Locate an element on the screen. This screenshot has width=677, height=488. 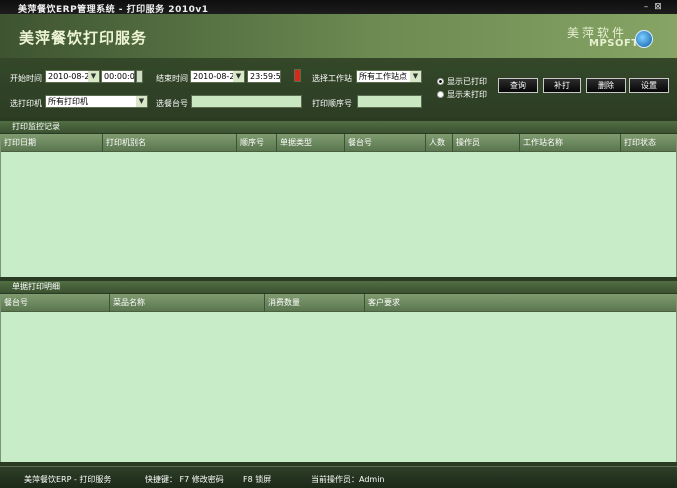
query-button: 查询 is located at coordinates (518, 85).